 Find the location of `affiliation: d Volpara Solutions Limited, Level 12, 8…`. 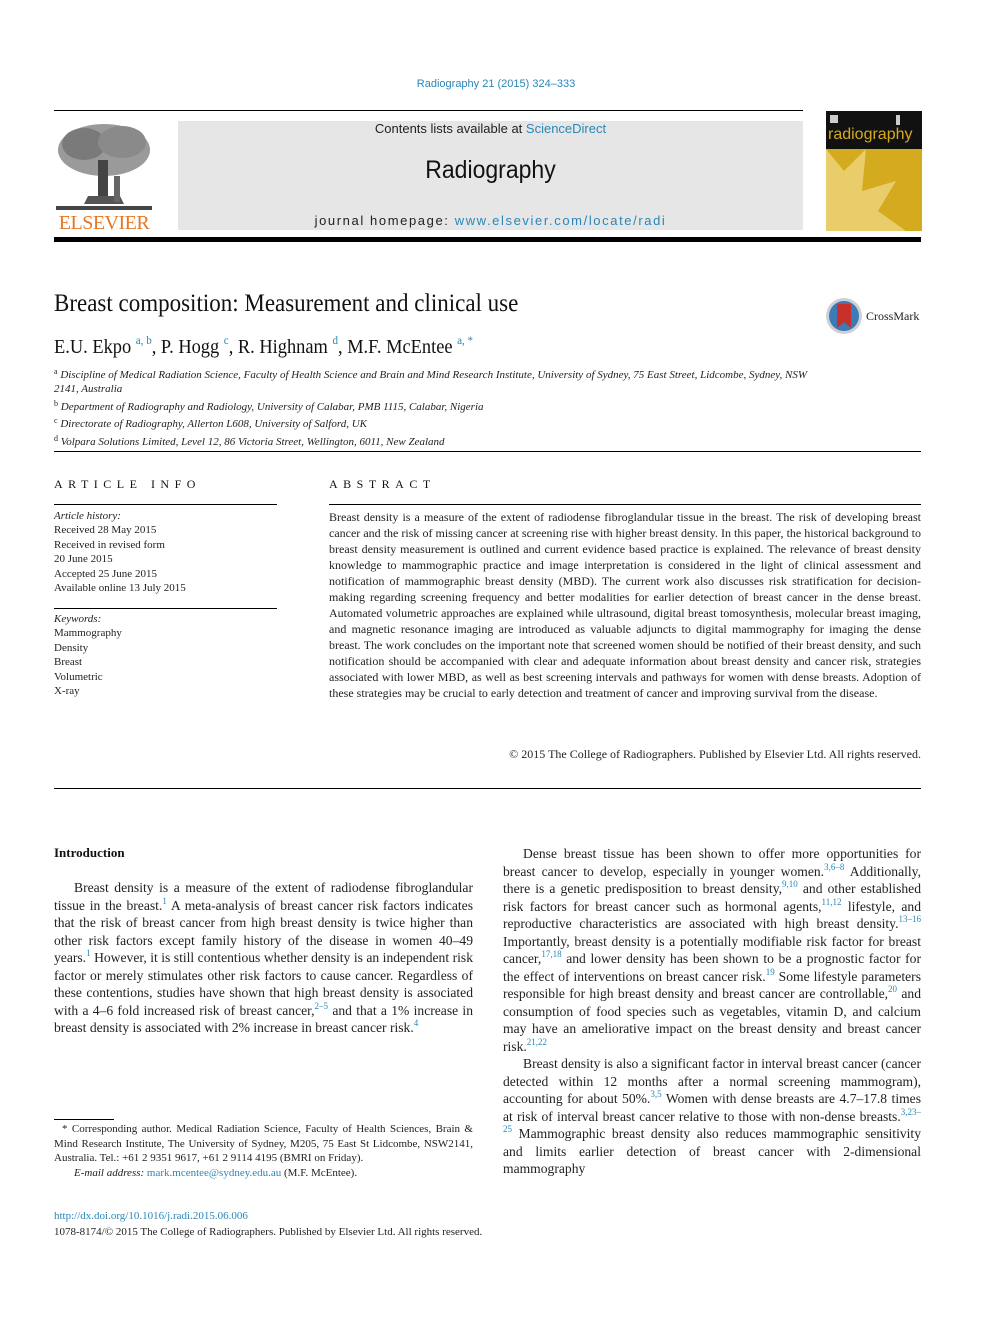

affiliation: d Volpara Solutions Limited, Level 12, 8… is located at coordinates (249, 440).